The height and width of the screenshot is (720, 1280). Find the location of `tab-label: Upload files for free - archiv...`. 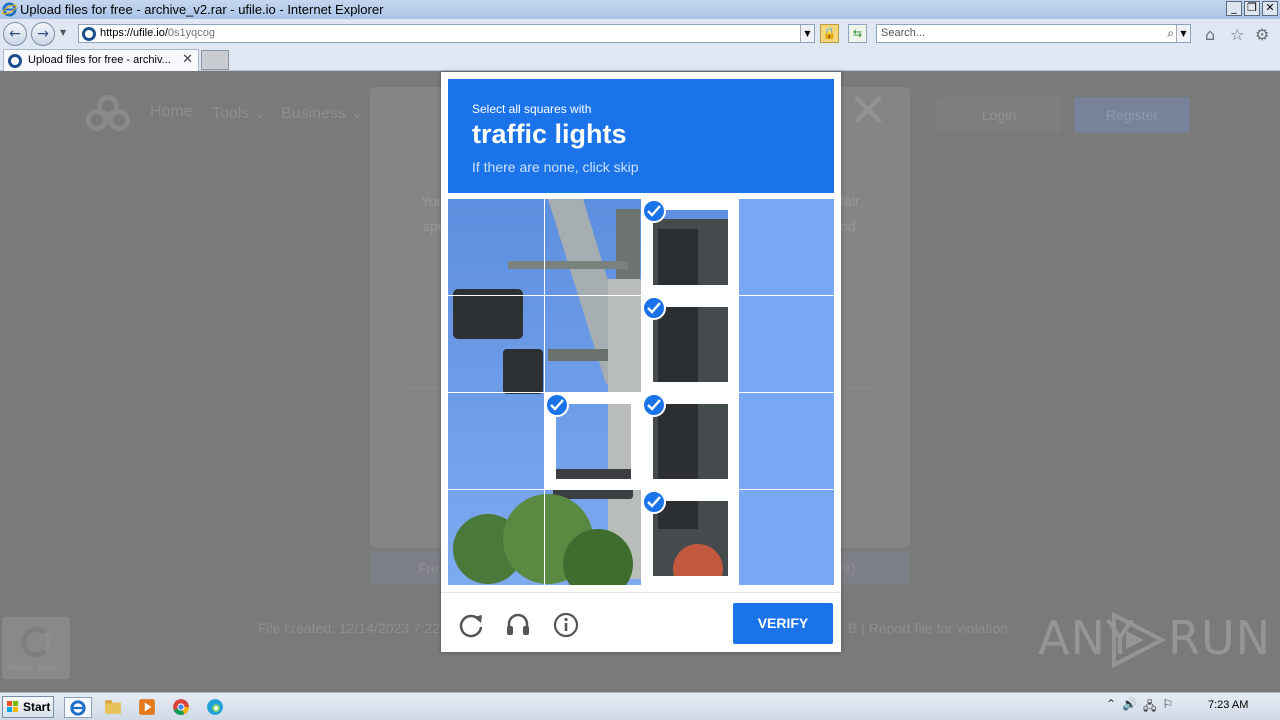

tab-label: Upload files for free - archiv... is located at coordinates (99, 60).